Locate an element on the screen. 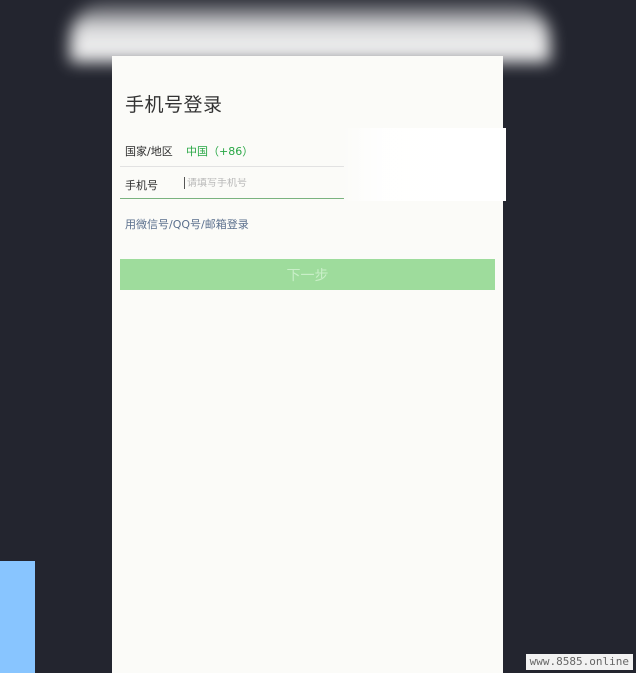 This screenshot has height=673, width=636. alt-login-link: 用微信号/QQ号/邮箱登录 is located at coordinates (187, 224).